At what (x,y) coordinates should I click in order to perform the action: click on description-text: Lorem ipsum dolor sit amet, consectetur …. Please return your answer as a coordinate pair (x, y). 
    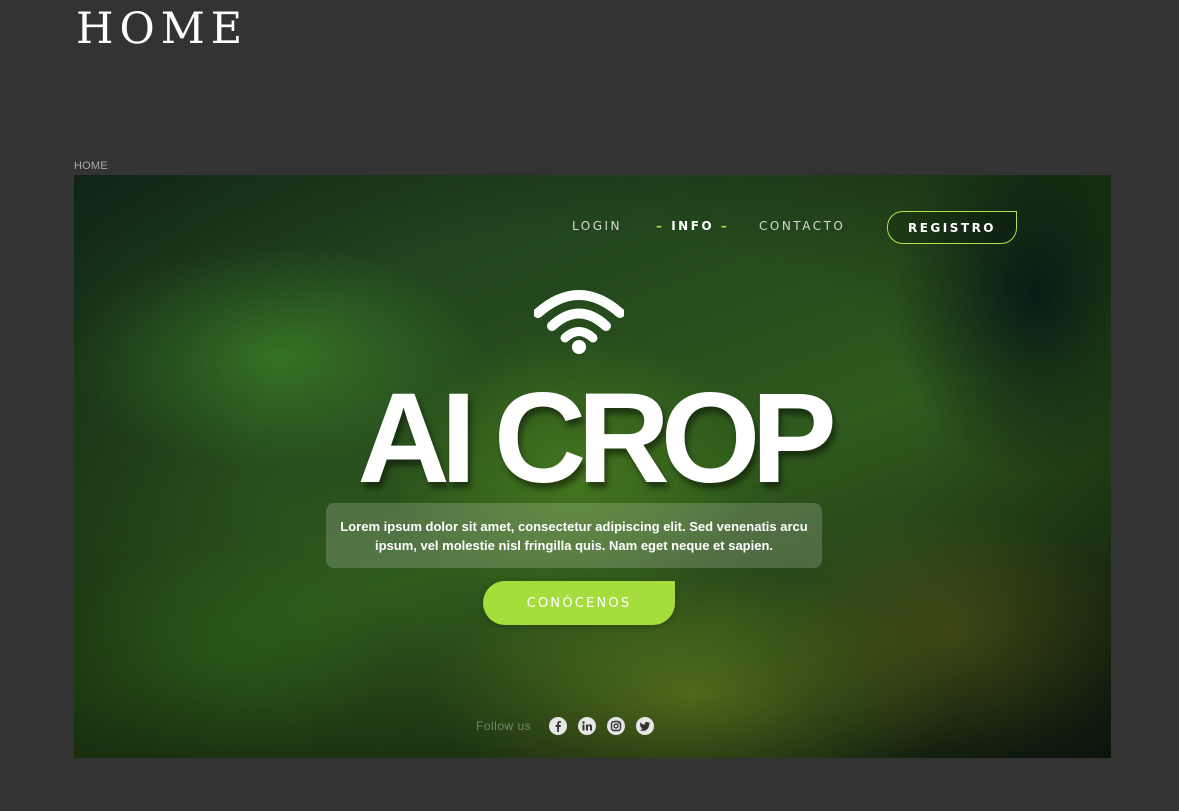
    Looking at the image, I should click on (574, 535).